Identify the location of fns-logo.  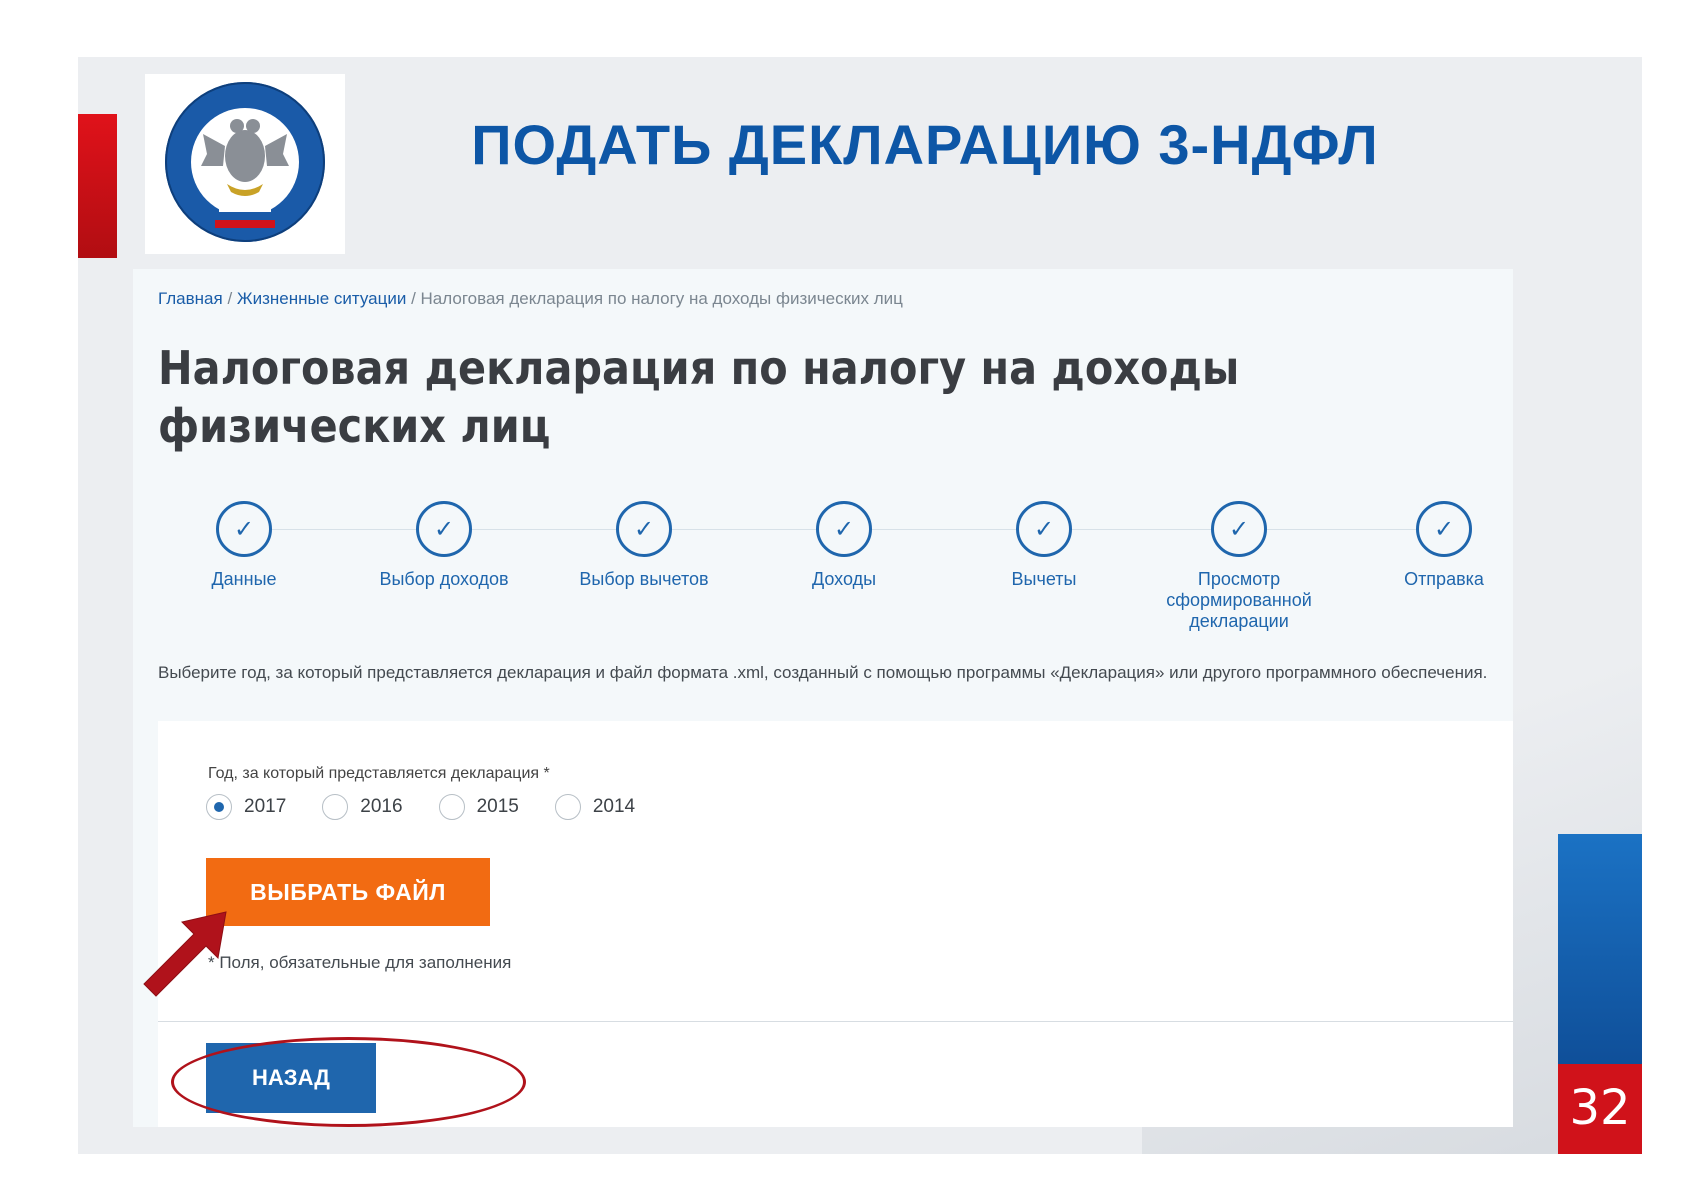
(245, 164).